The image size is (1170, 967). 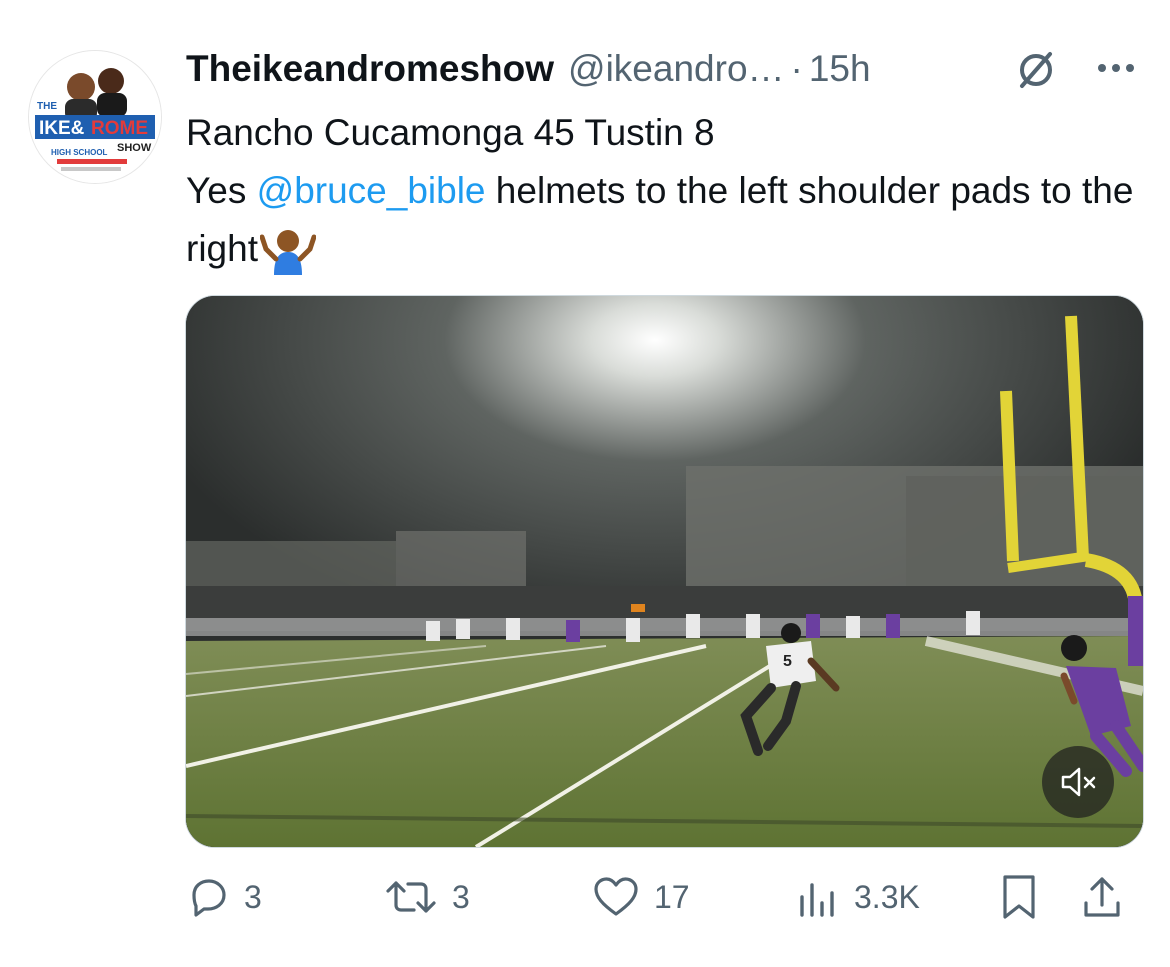 I want to click on views-button: 3.3K, so click(x=858, y=897).